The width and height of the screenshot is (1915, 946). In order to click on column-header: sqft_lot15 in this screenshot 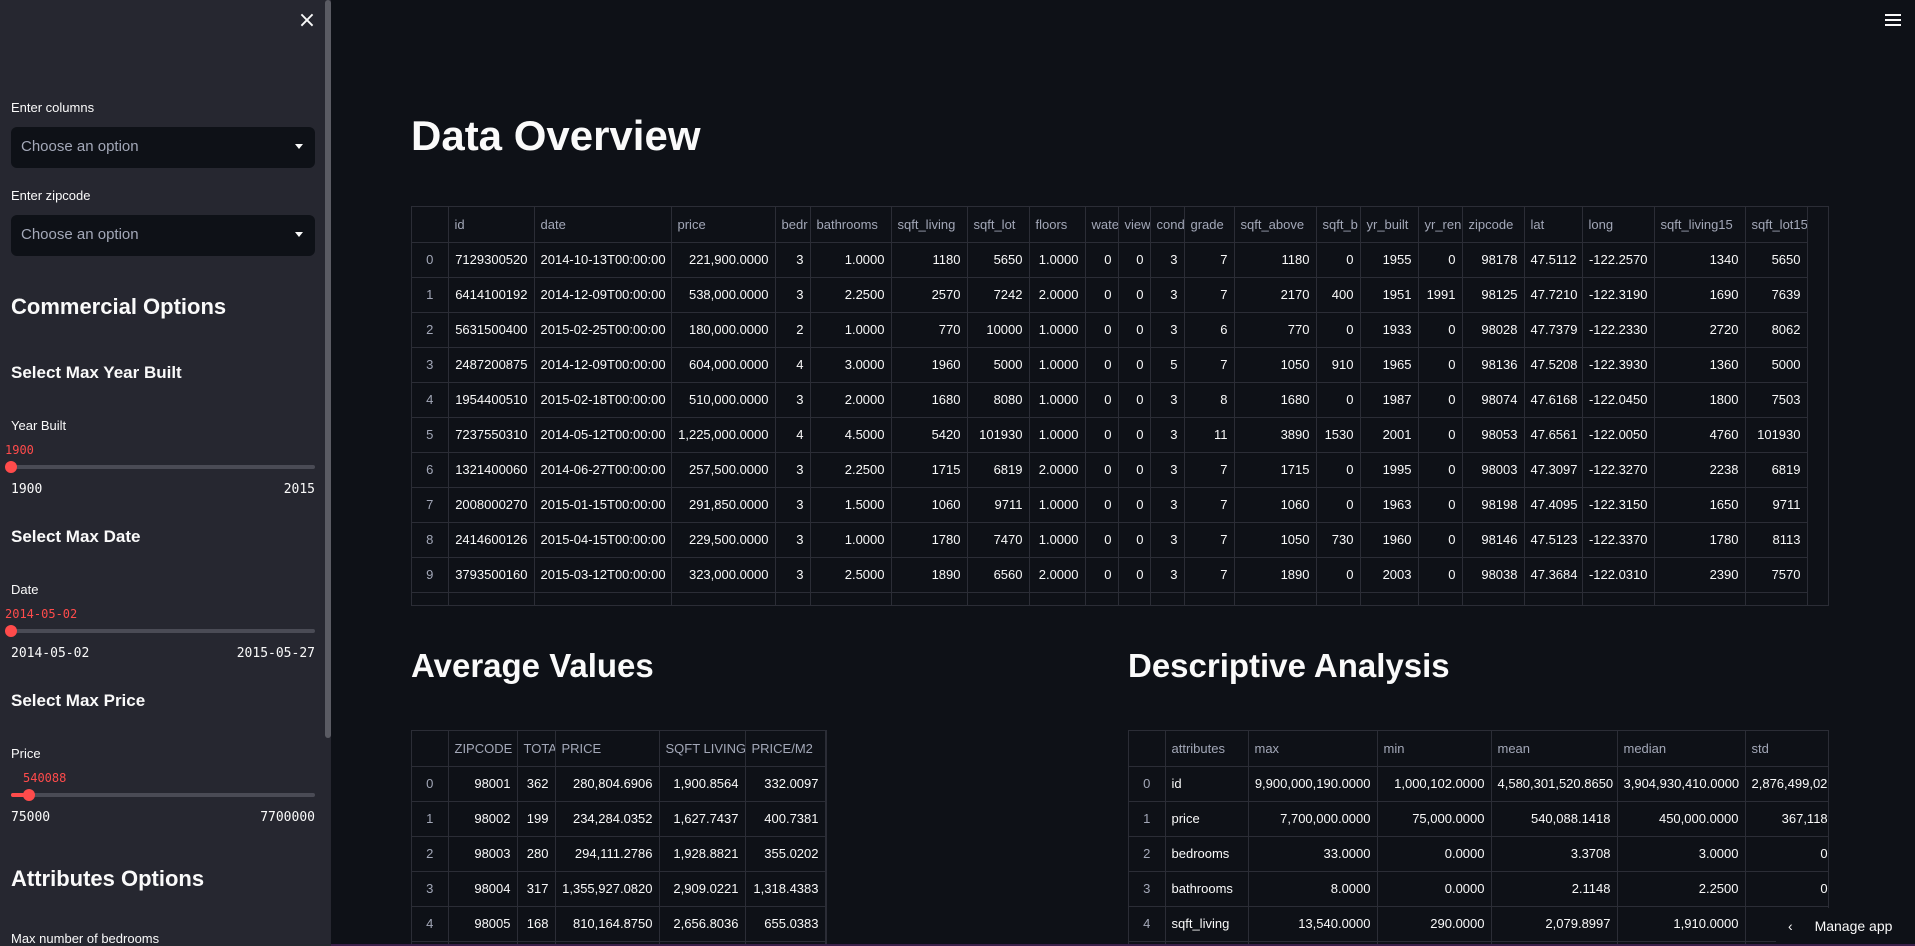, I will do `click(1776, 225)`.